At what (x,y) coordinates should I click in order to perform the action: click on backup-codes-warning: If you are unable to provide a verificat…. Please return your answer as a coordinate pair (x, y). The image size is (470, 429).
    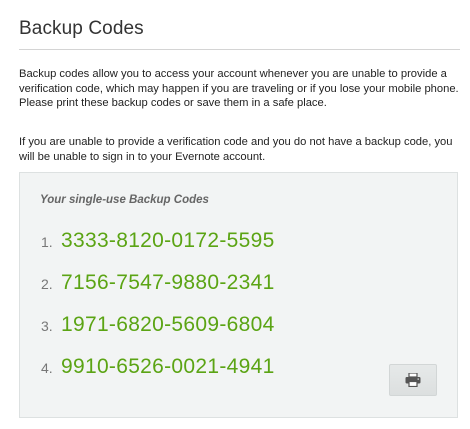
    Looking at the image, I should click on (236, 149).